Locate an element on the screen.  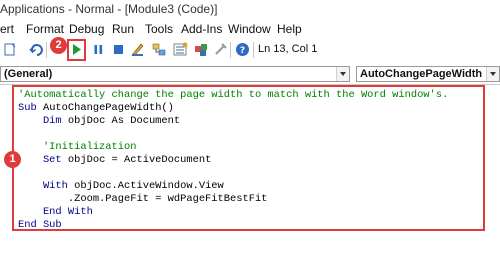
menu-debug: Debug is located at coordinates (86, 29).